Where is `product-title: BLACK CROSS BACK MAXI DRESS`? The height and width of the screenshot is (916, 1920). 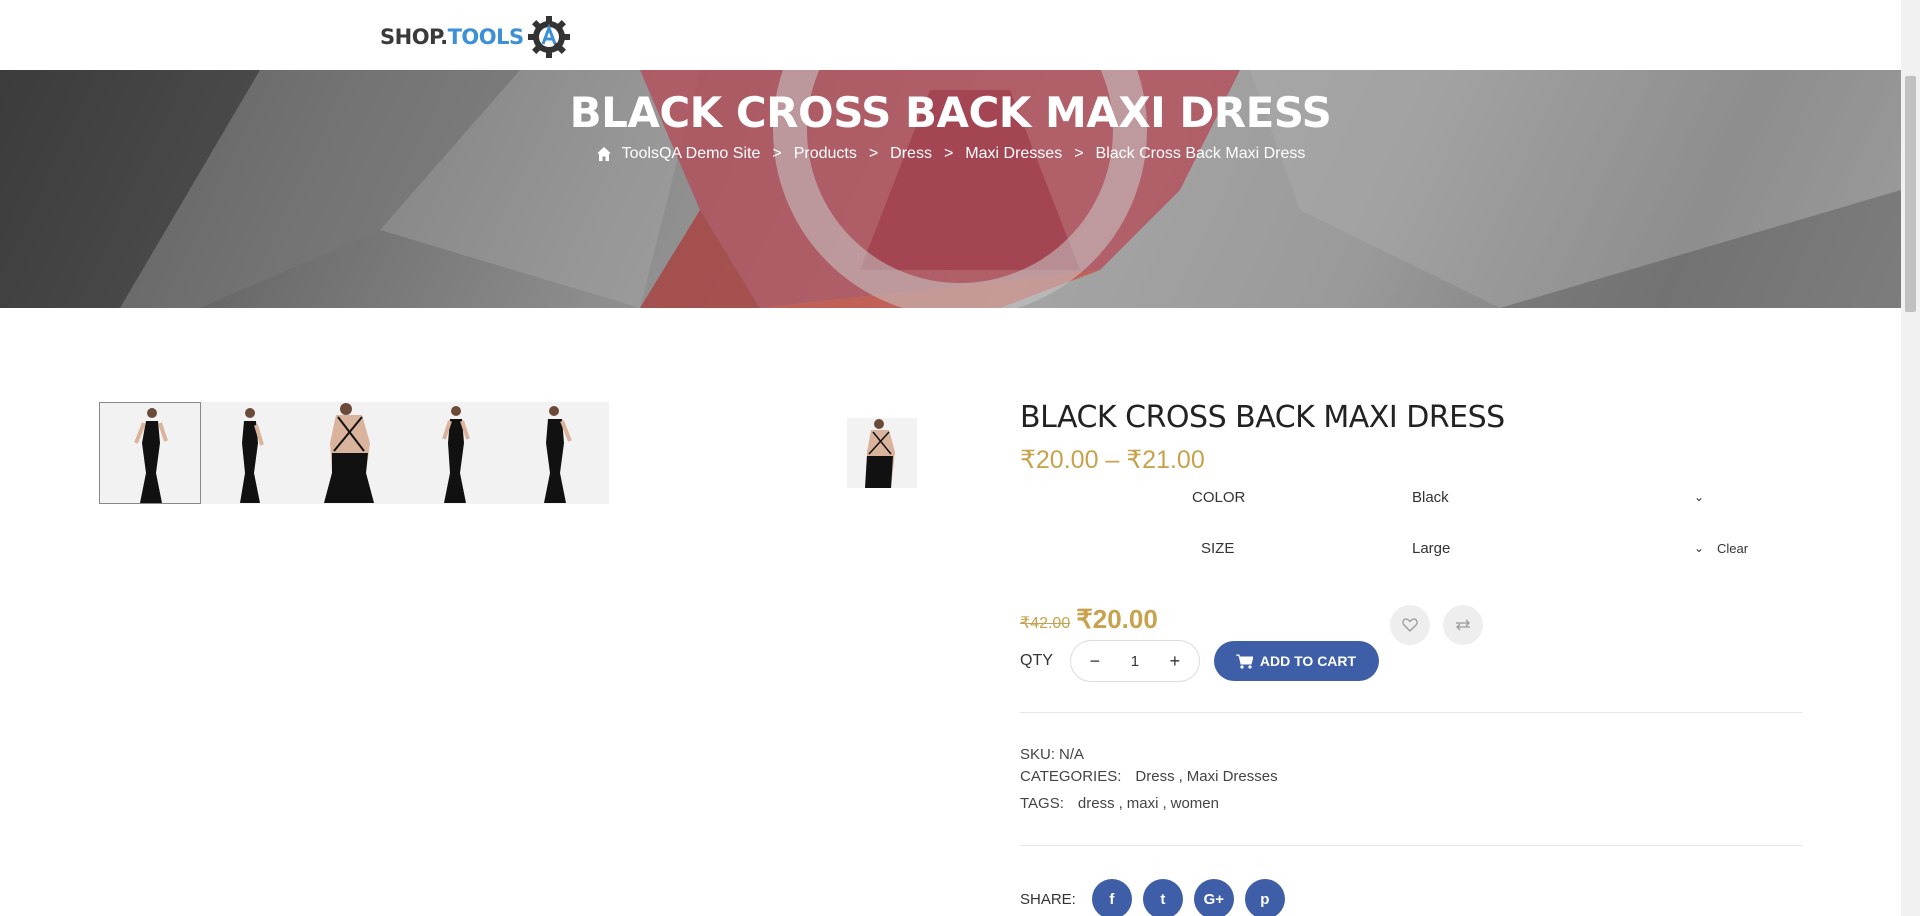
product-title: BLACK CROSS BACK MAXI DRESS is located at coordinates (1262, 417).